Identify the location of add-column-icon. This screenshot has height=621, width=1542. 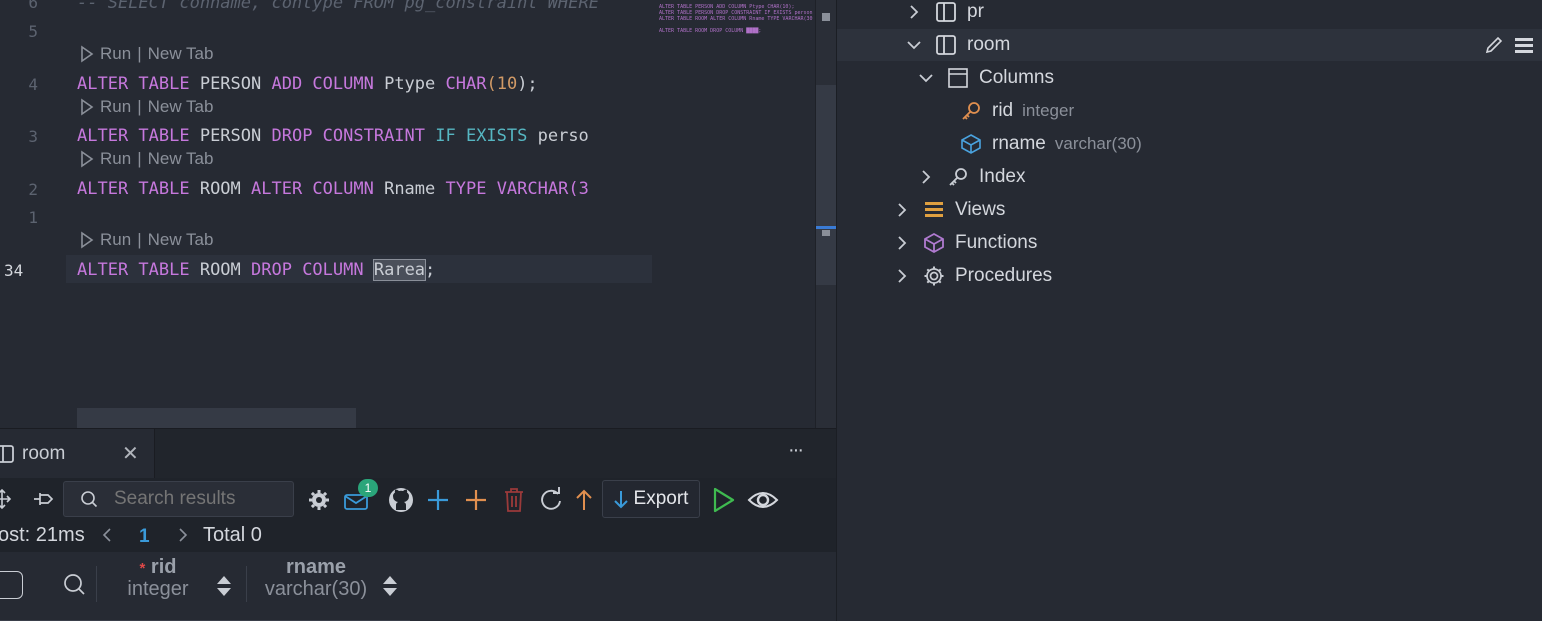
(476, 500).